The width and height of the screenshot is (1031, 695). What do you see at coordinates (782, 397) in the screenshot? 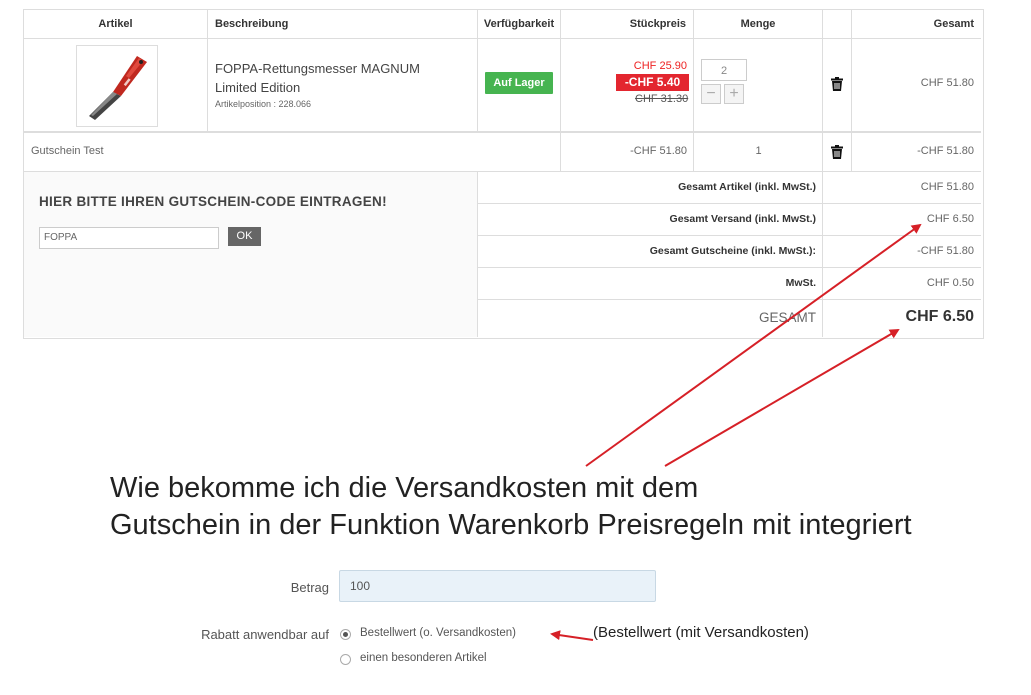
I see `arrow-to-total` at bounding box center [782, 397].